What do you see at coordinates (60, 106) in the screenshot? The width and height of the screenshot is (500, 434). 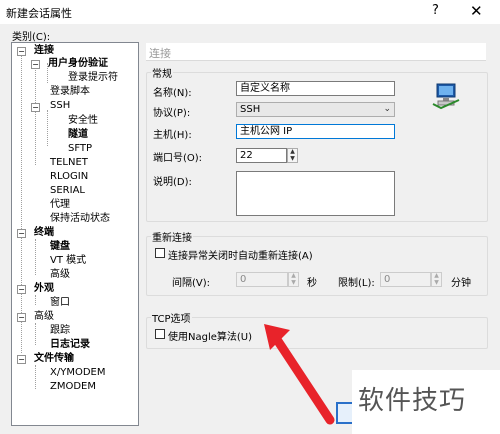 I see `tree-item-ssh: SSH` at bounding box center [60, 106].